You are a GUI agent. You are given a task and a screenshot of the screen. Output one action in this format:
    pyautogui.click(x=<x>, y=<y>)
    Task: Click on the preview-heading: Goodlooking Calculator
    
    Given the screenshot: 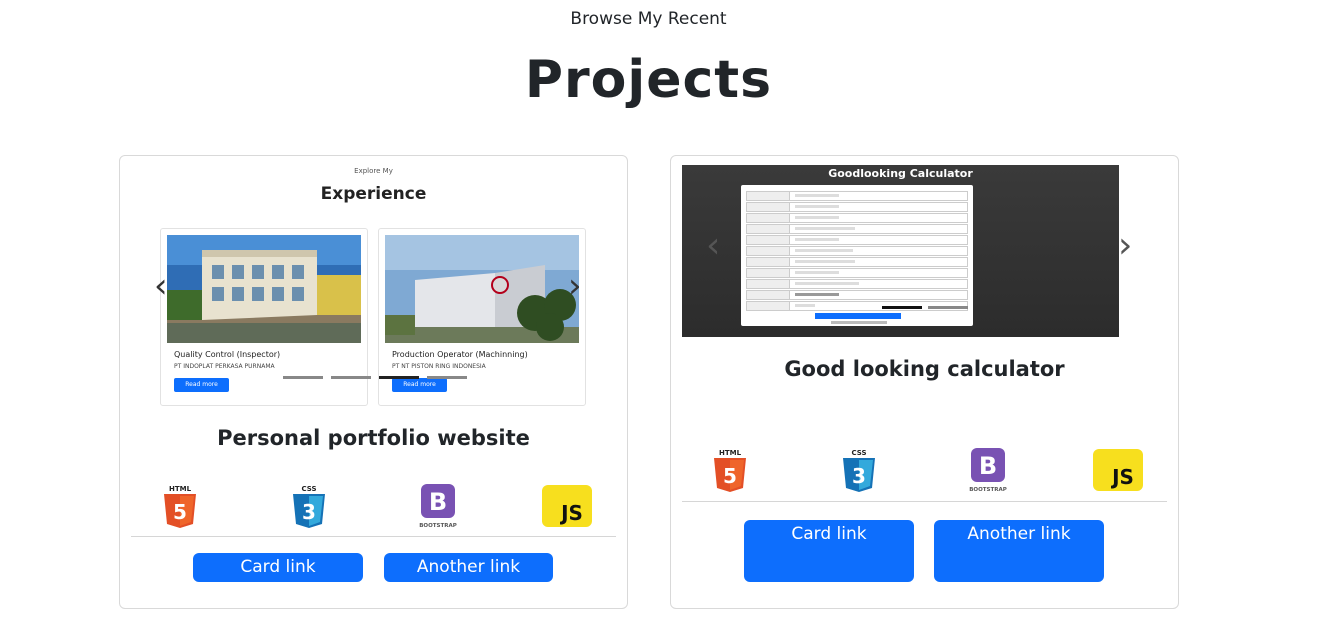 What is the action you would take?
    pyautogui.click(x=900, y=173)
    